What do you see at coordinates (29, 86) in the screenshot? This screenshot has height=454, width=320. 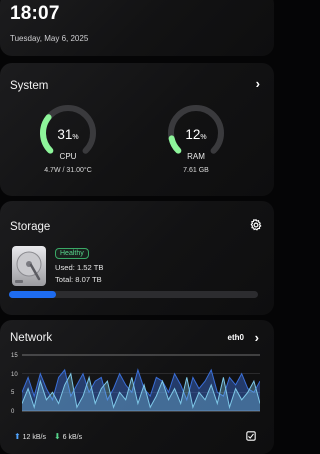 I see `system-title: System` at bounding box center [29, 86].